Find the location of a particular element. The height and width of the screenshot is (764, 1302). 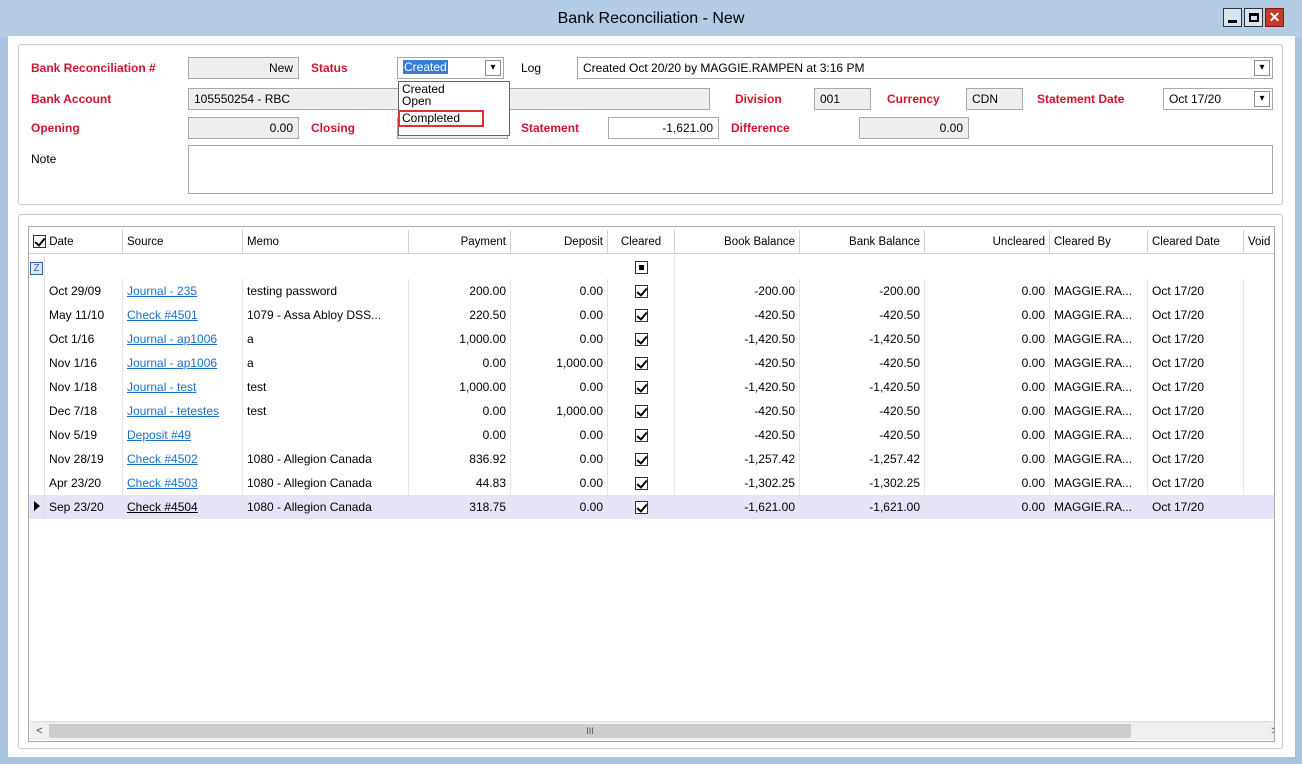

cell-source-link: Journal - tetestes is located at coordinates (183, 411).